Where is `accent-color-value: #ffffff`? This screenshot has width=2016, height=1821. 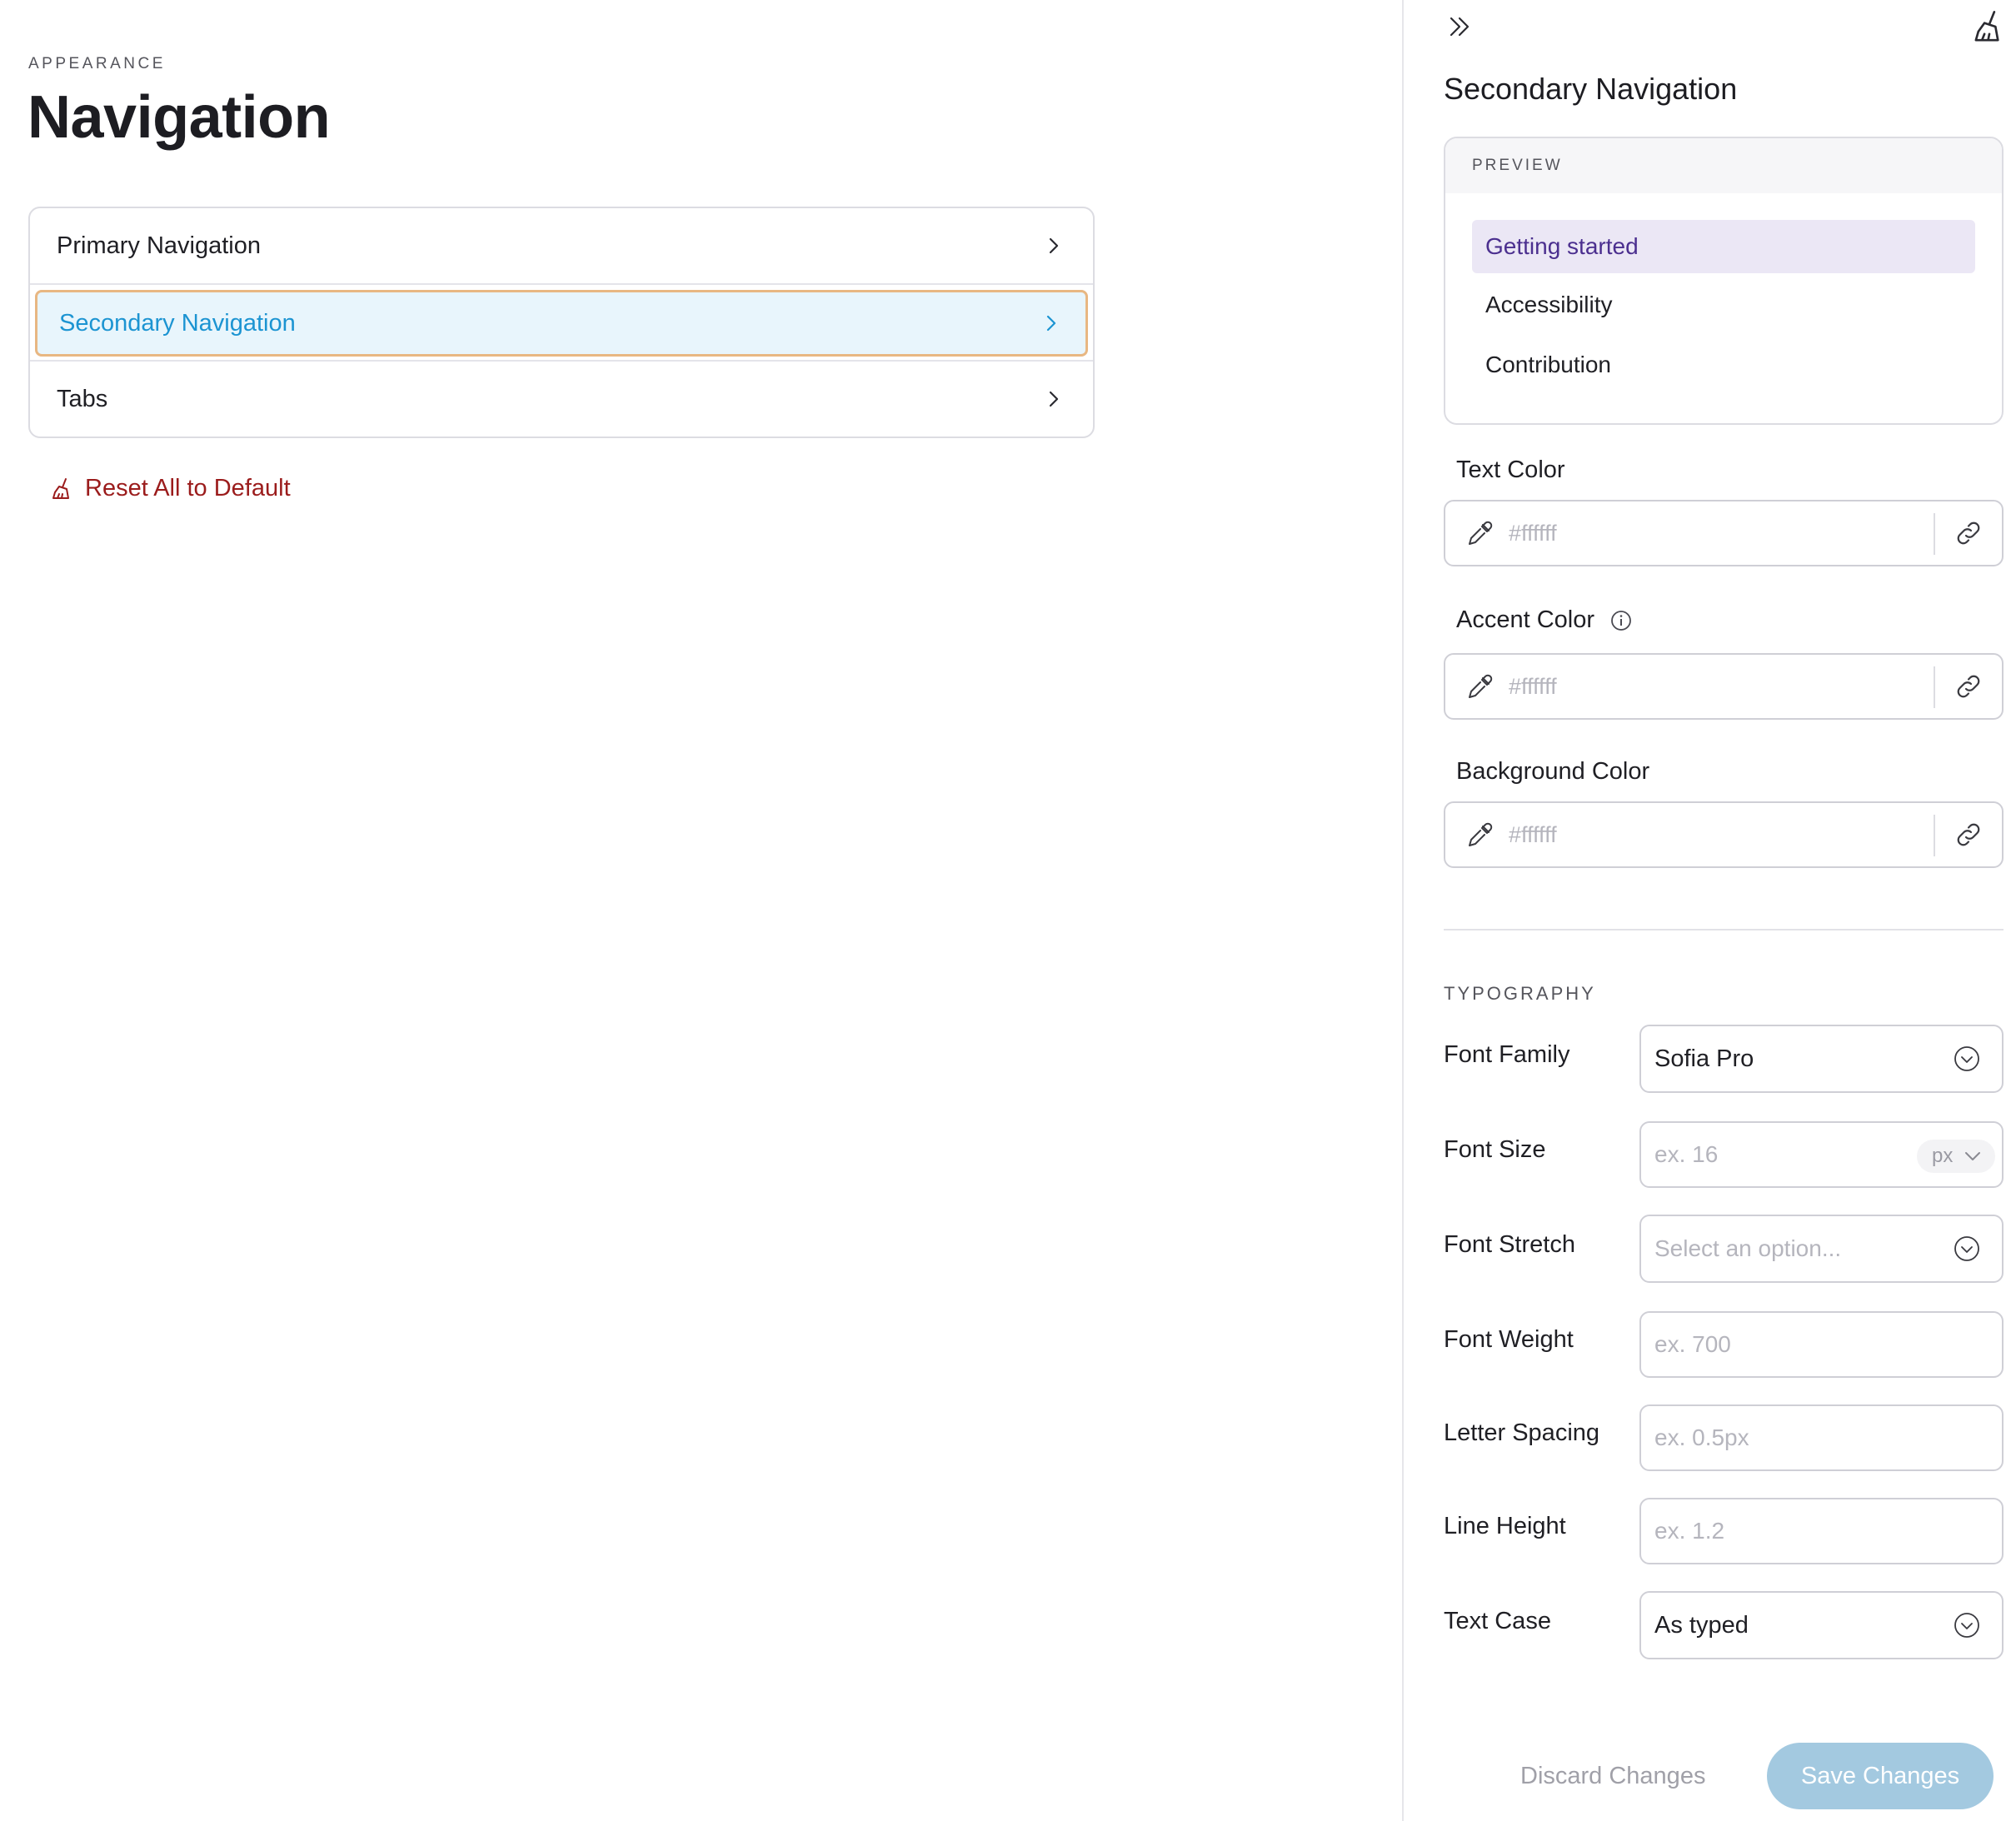
accent-color-value: #ffffff is located at coordinates (1533, 686).